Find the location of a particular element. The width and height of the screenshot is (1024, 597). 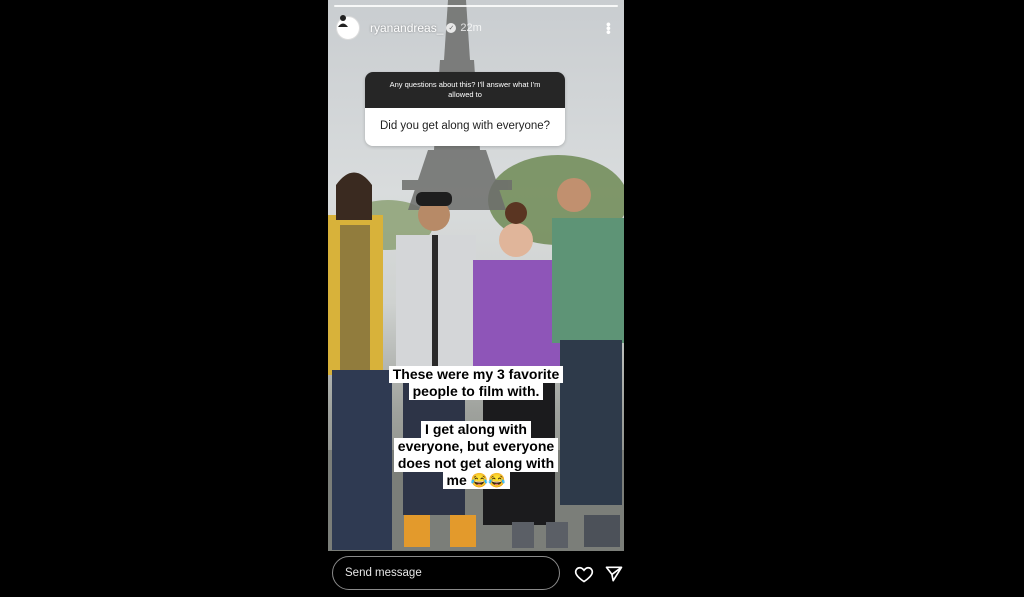

story-progress-bar is located at coordinates (476, 6).